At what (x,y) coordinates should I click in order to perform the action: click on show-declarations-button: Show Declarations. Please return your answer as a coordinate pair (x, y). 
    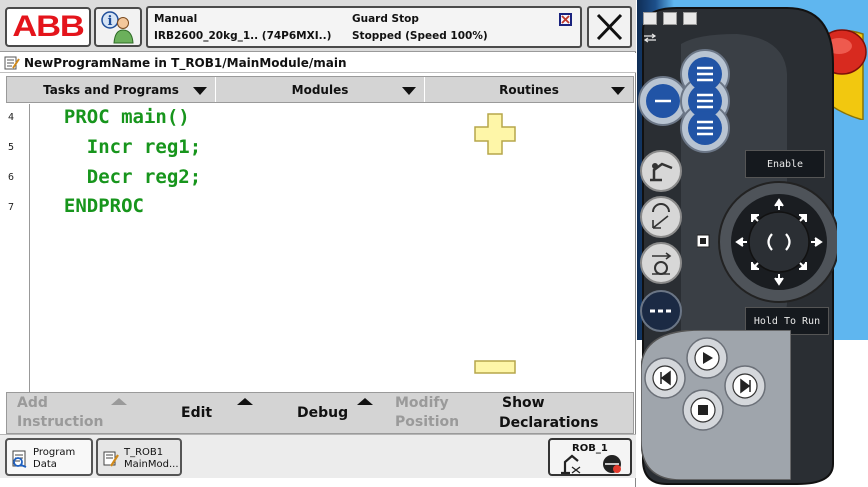
    Looking at the image, I should click on (564, 413).